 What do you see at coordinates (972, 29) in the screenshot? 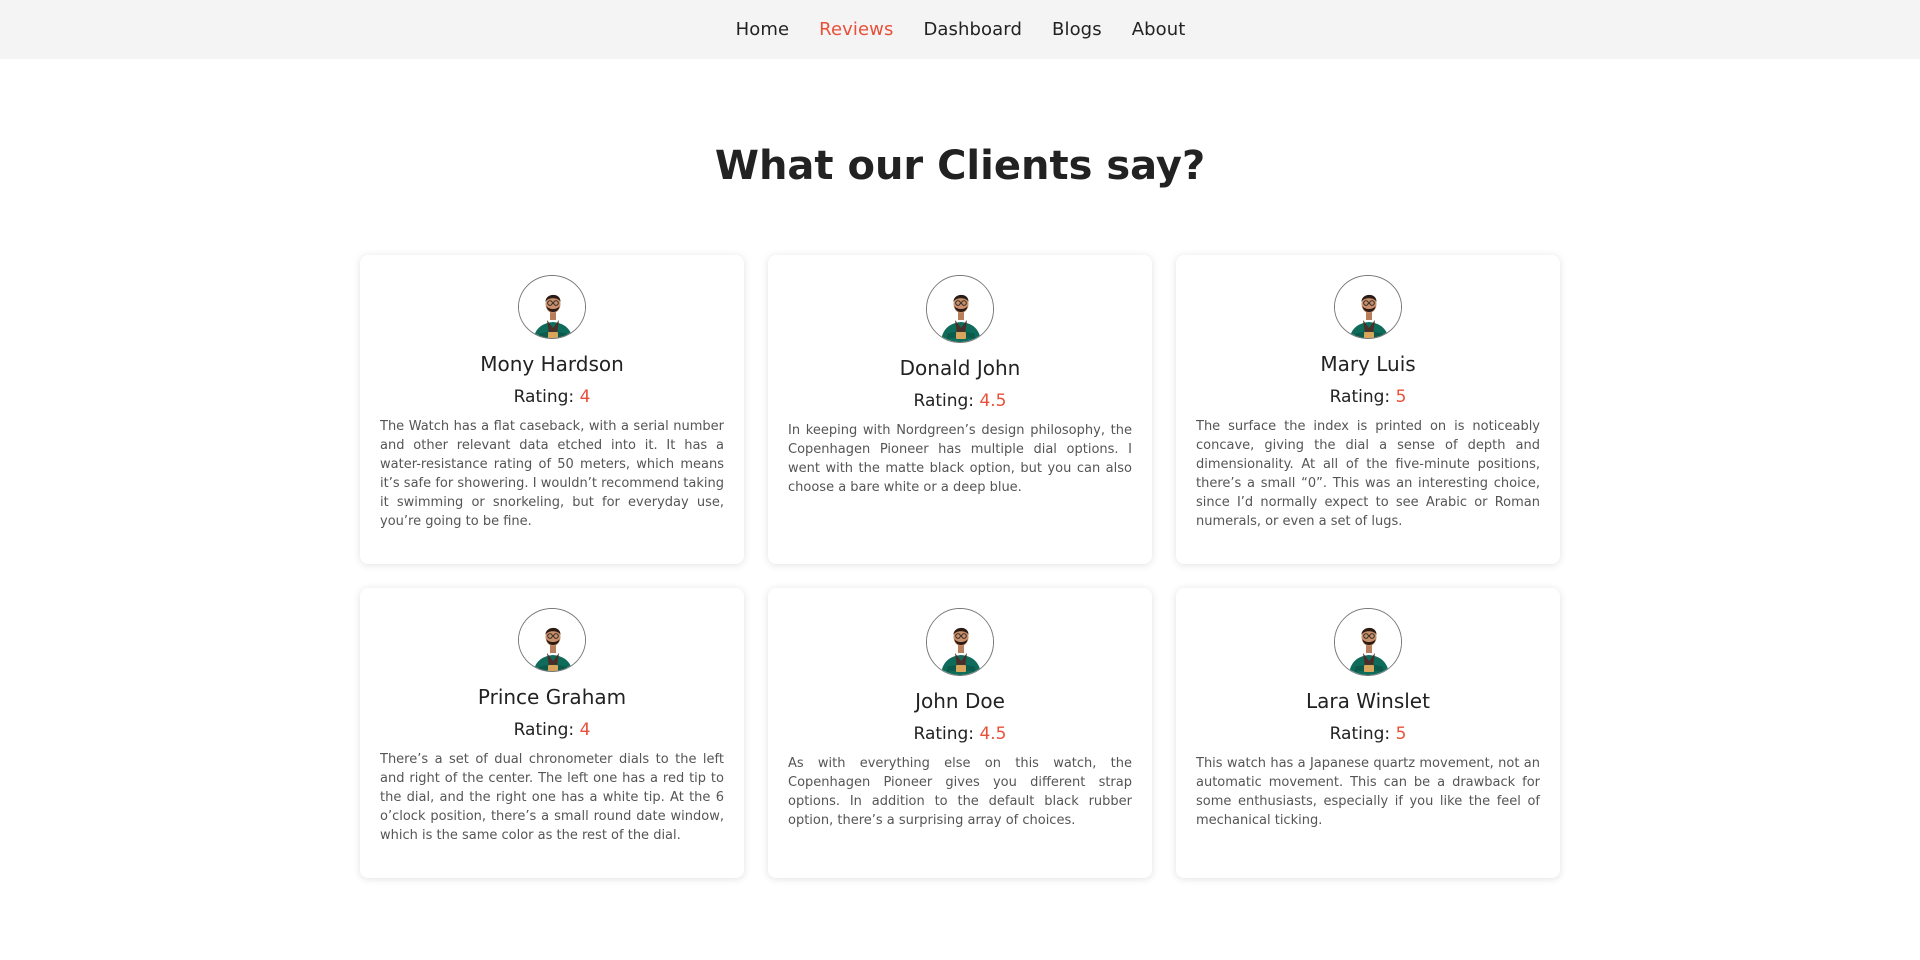
I see `nav-dashboard-link: Dashboard` at bounding box center [972, 29].